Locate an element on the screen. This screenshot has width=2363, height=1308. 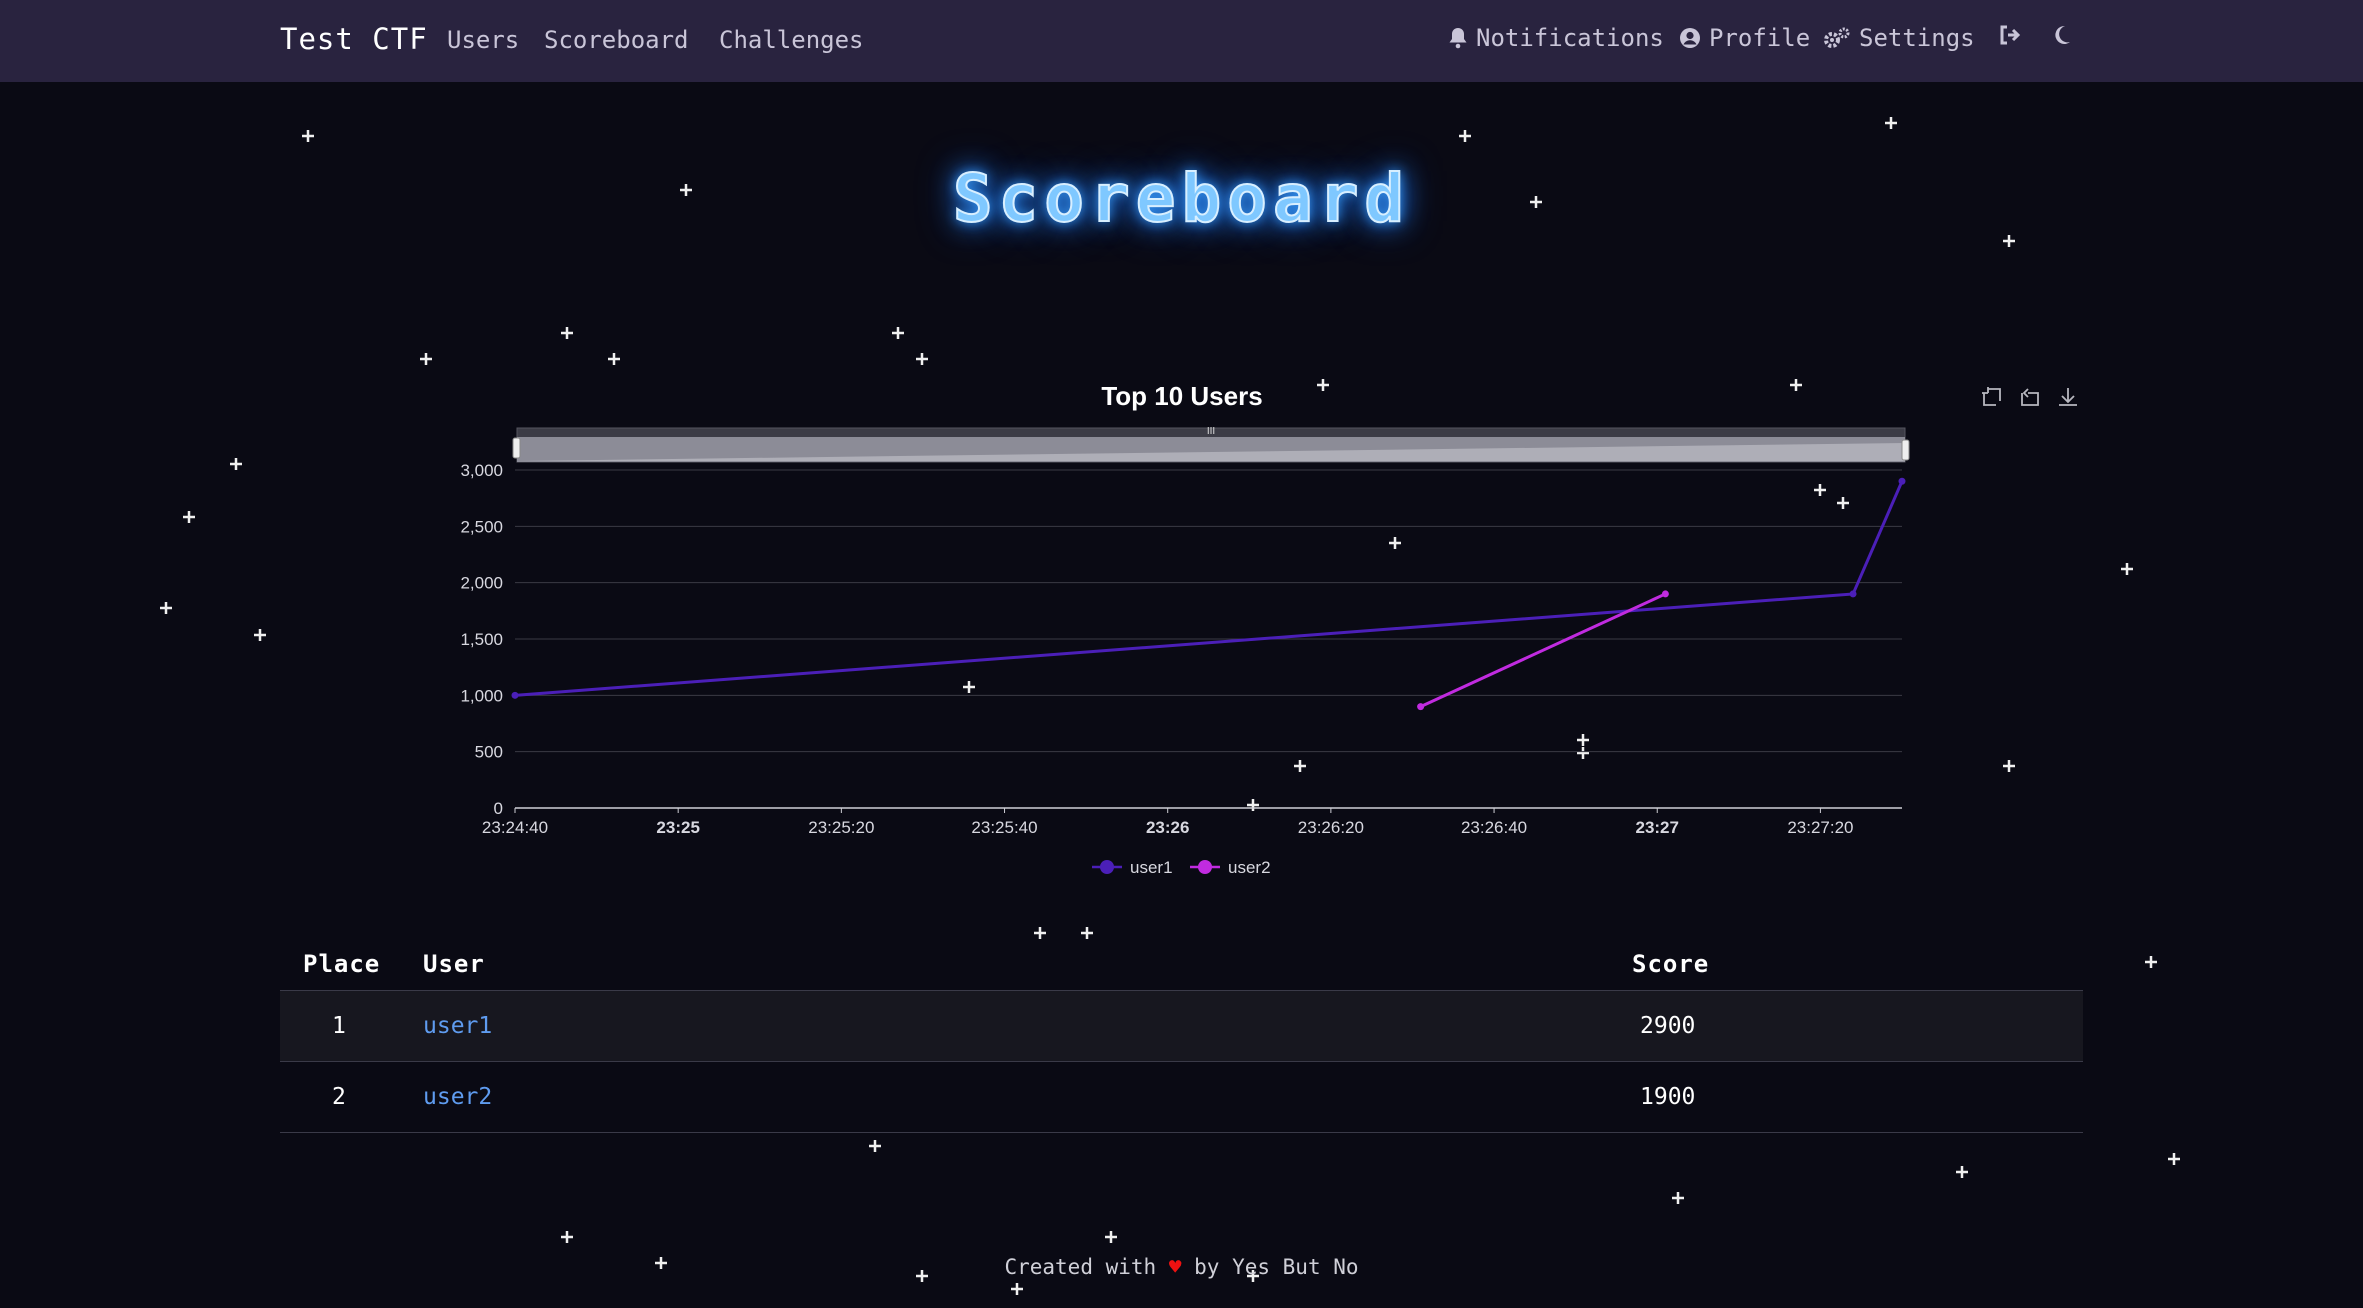
legend-label: user1 is located at coordinates (1151, 867).